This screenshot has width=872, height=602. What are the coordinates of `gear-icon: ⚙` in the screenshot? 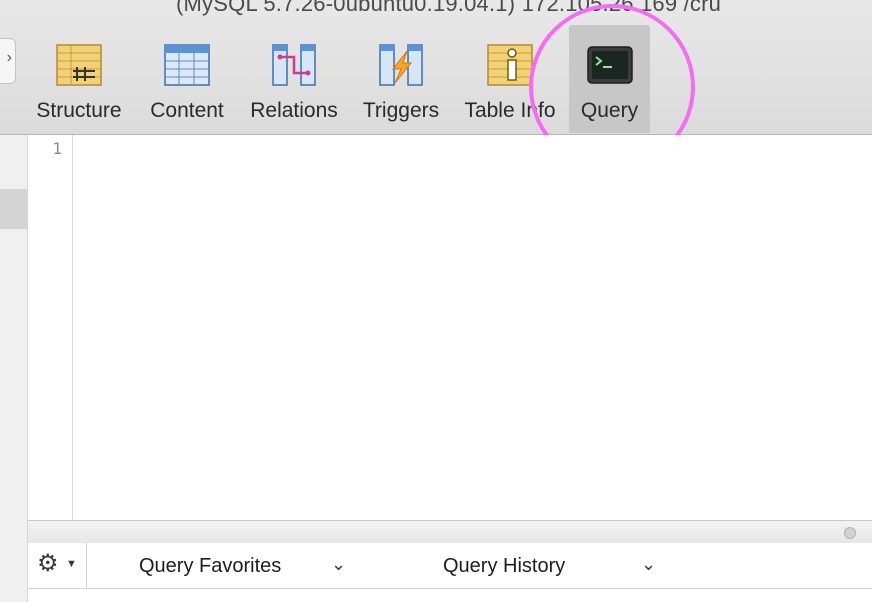 It's located at (48, 563).